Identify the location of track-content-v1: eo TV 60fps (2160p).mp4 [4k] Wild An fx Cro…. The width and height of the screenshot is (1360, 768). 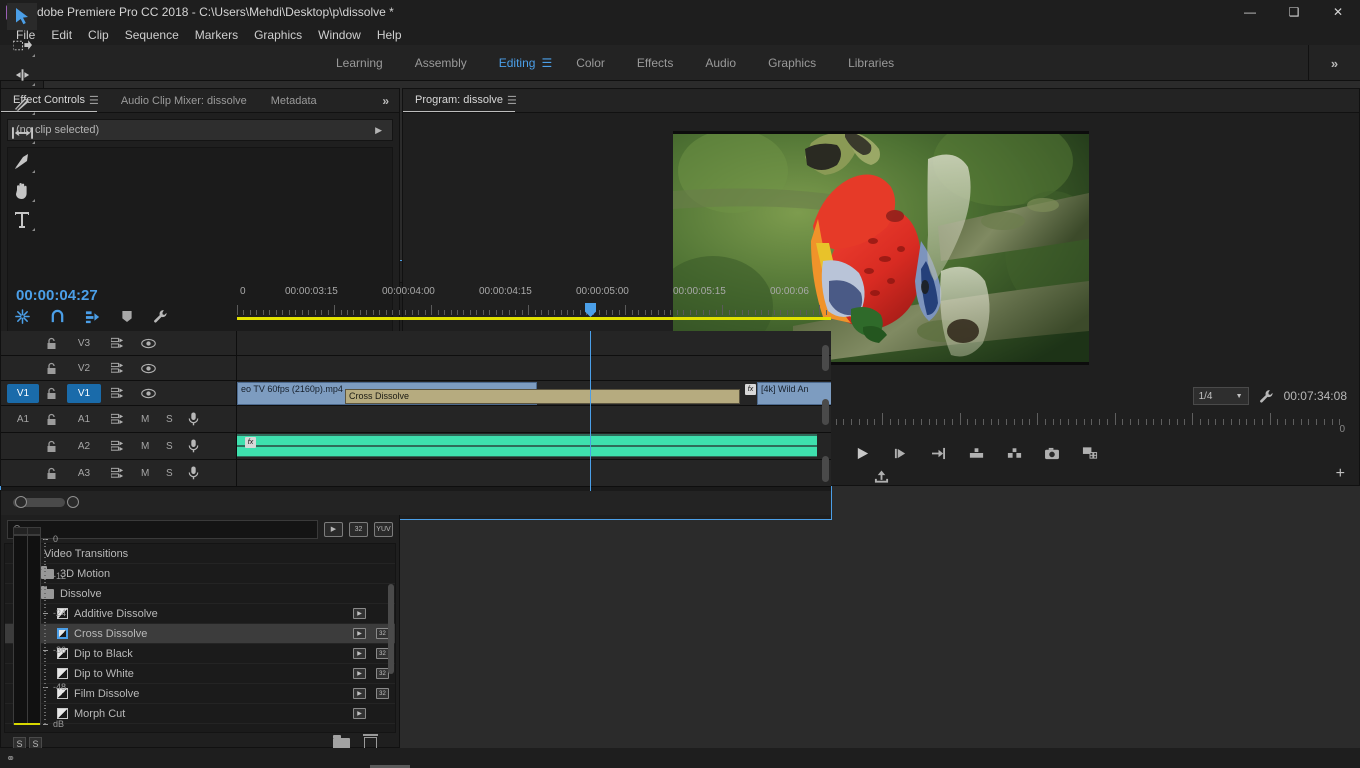
(534, 393).